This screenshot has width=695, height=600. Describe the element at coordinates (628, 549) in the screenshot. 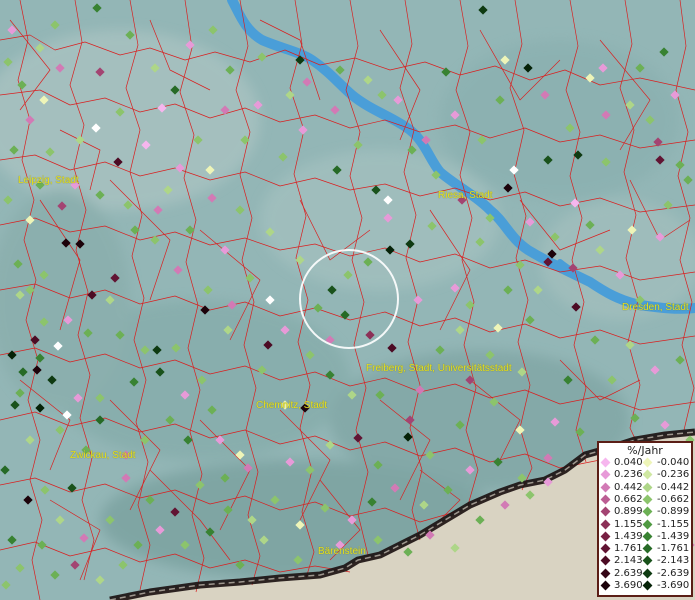

I see `legend-value: 1.761` at that location.